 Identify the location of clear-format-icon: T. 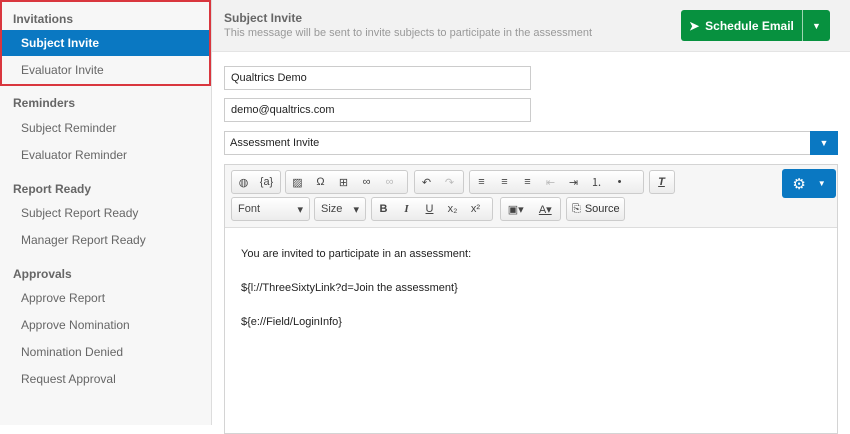
(661, 182).